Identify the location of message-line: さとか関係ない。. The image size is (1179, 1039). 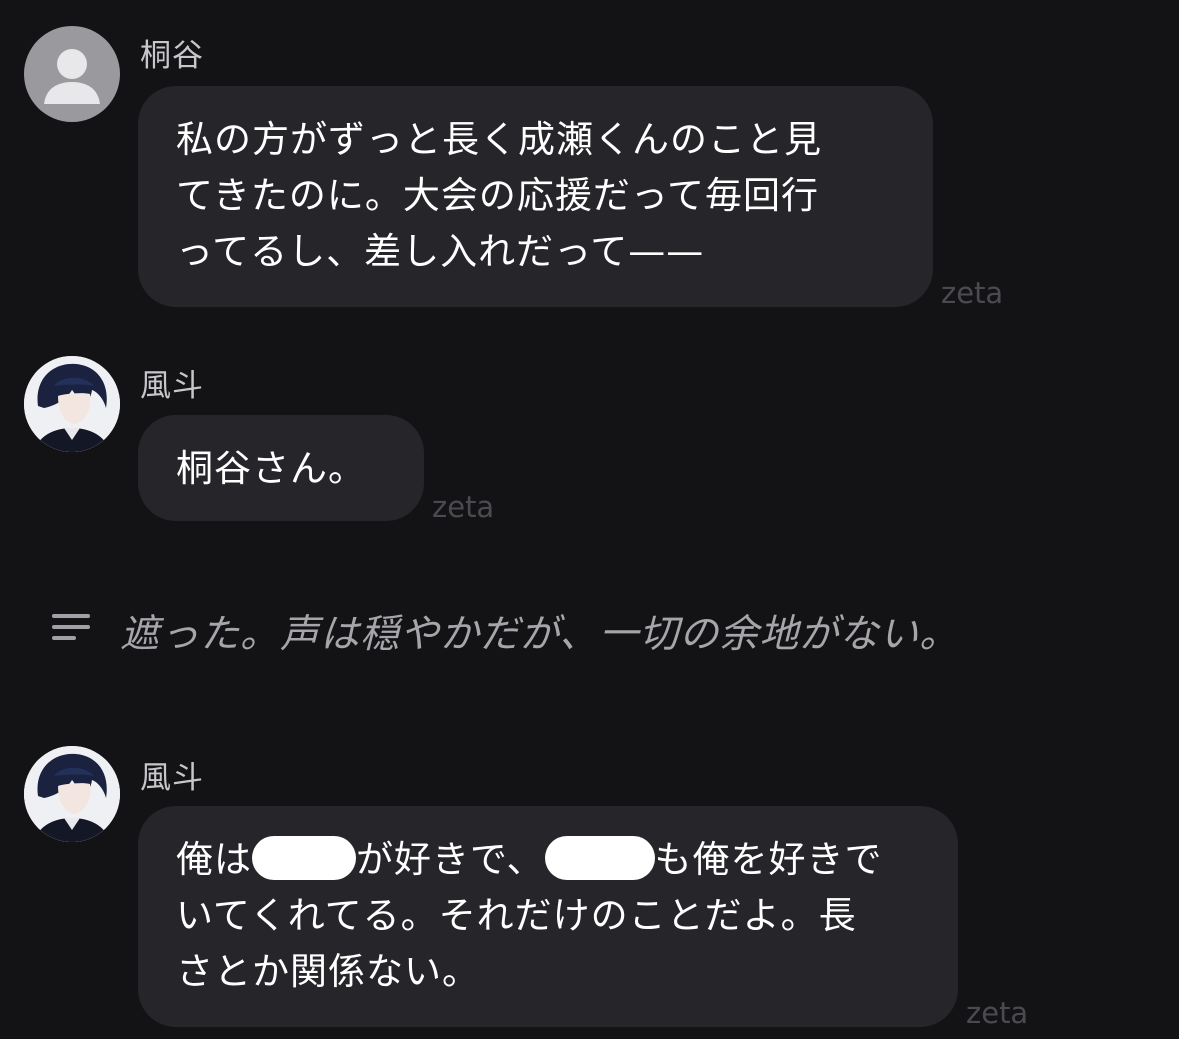
(328, 971).